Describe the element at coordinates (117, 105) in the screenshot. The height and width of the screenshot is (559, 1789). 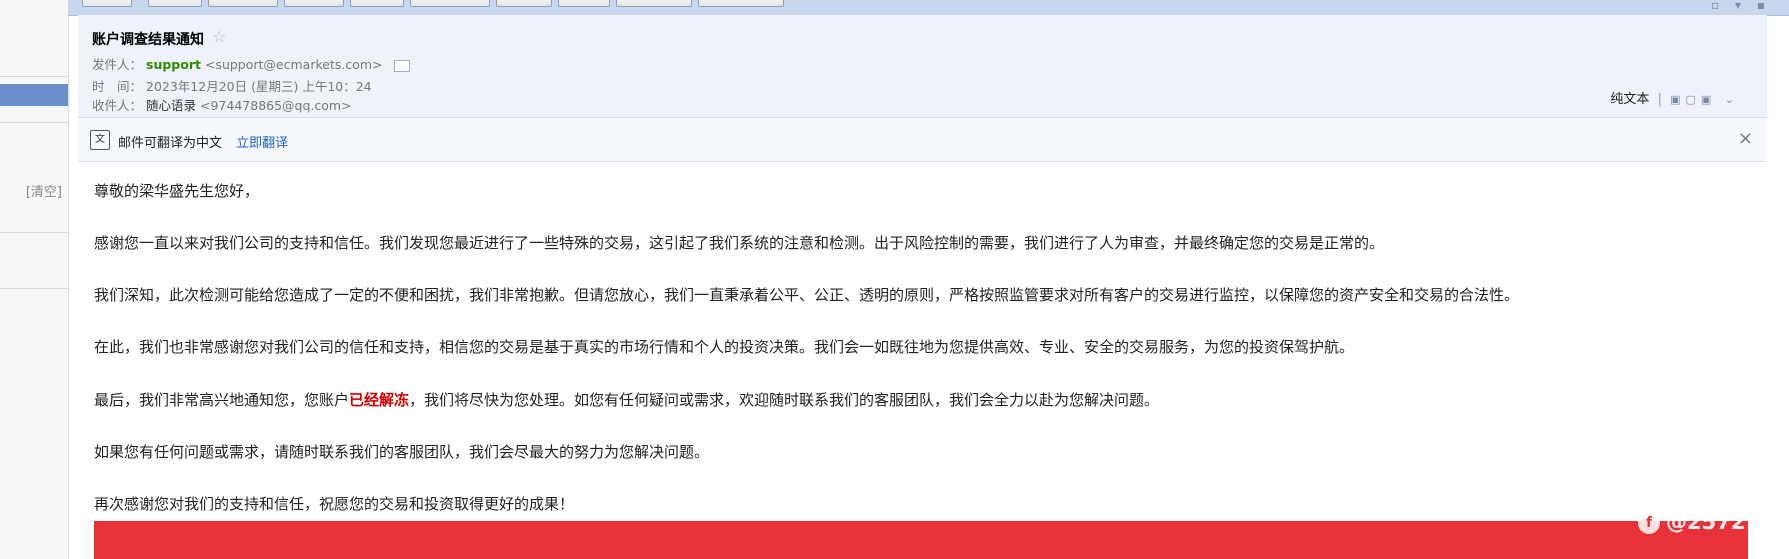
I see `recipient-label: 收件人：` at that location.